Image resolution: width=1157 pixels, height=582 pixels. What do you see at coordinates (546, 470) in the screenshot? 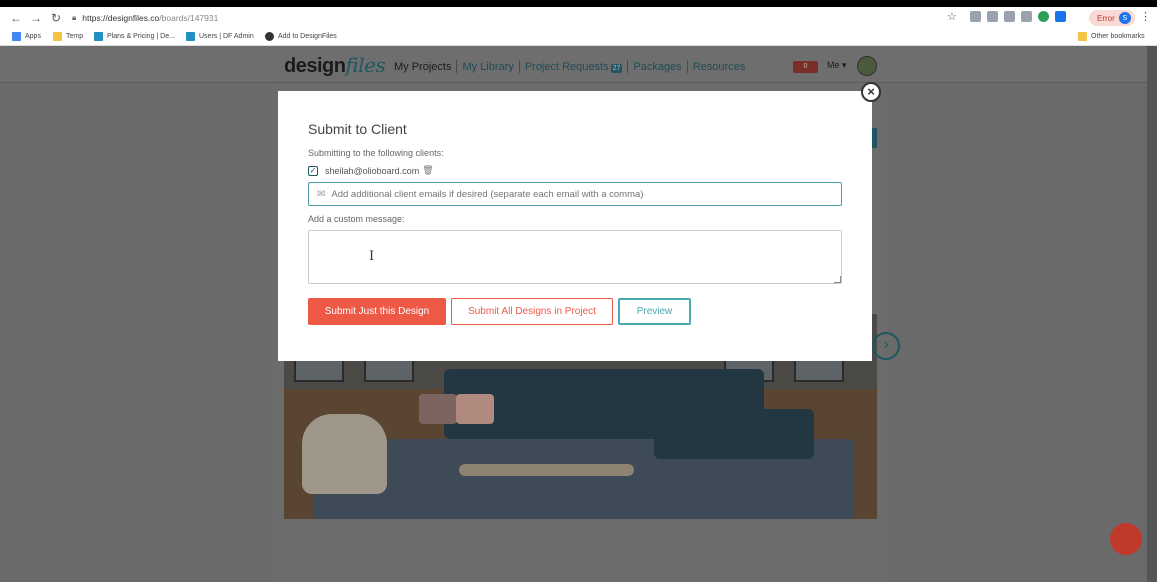
I see `room-coffee-table` at bounding box center [546, 470].